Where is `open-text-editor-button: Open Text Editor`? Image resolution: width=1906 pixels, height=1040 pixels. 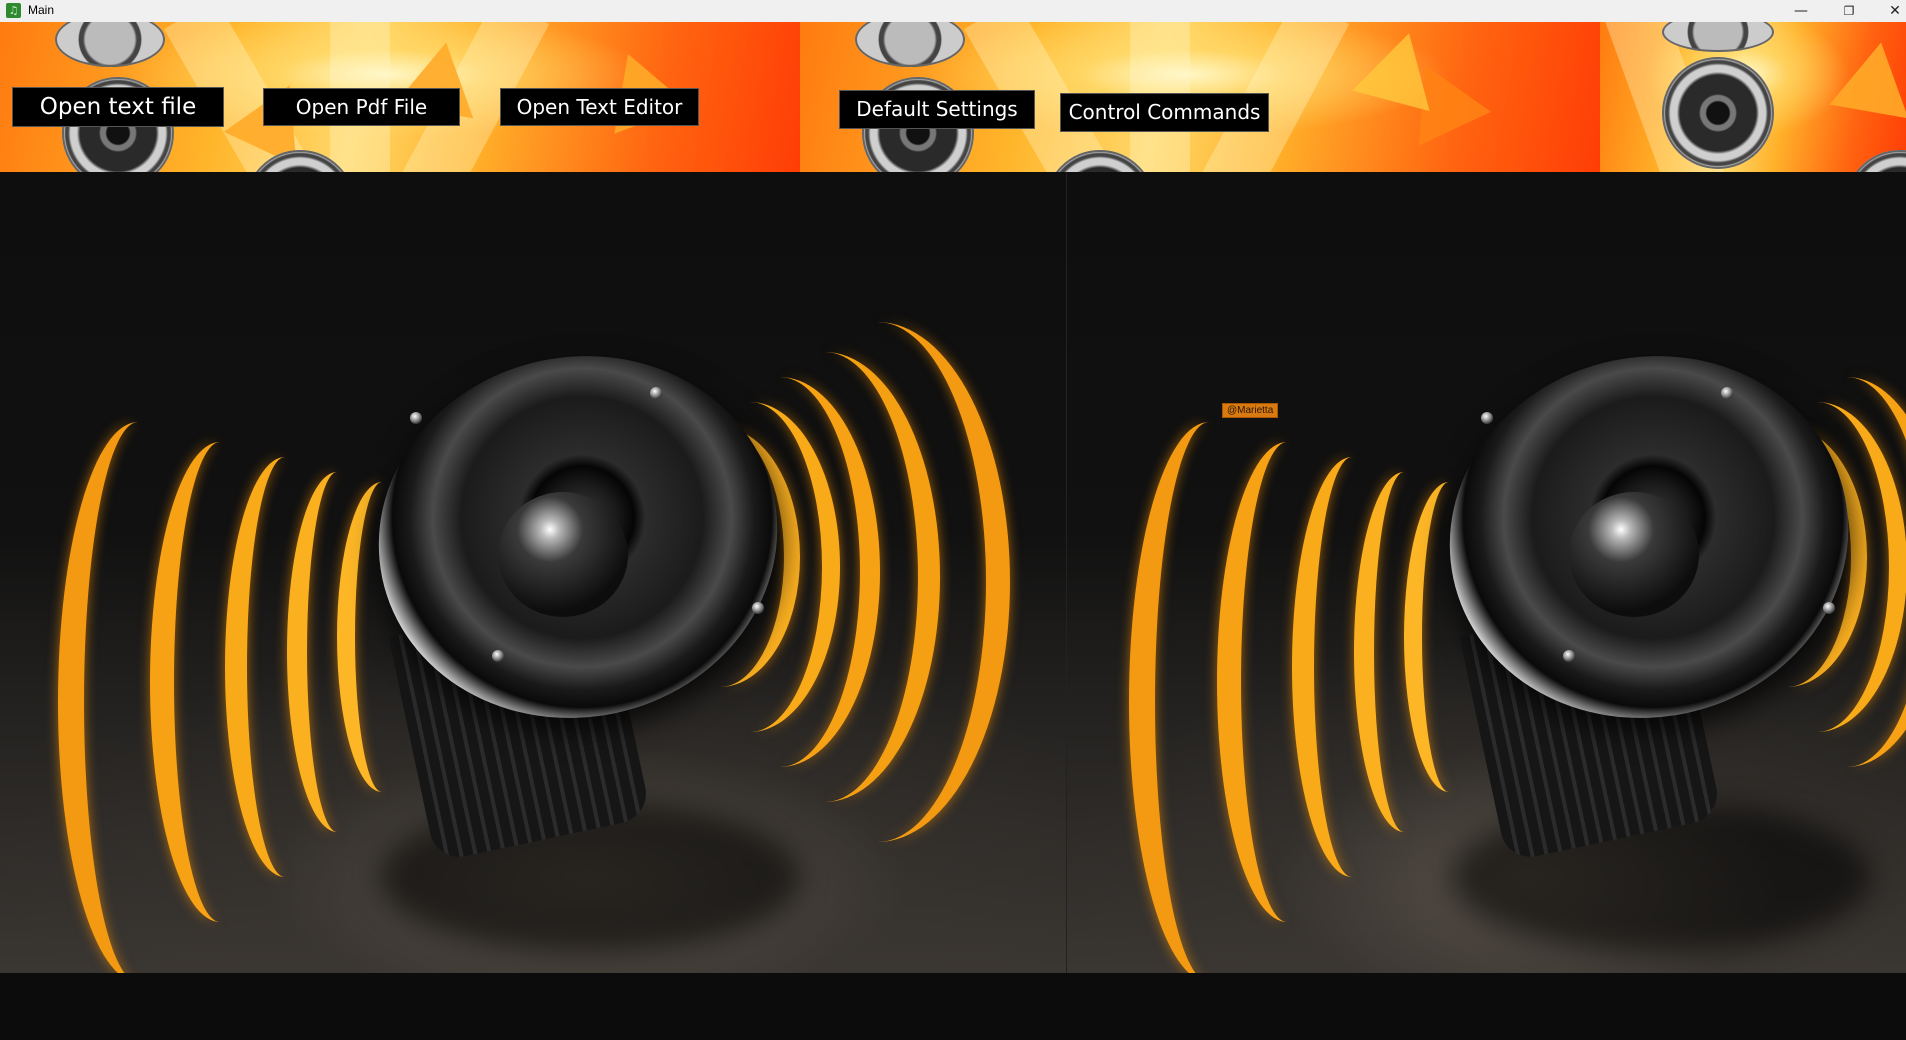 open-text-editor-button: Open Text Editor is located at coordinates (599, 107).